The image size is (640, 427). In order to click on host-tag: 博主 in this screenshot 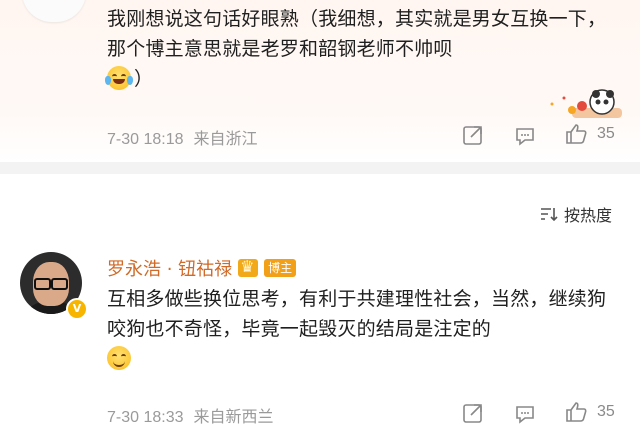, I will do `click(280, 268)`.